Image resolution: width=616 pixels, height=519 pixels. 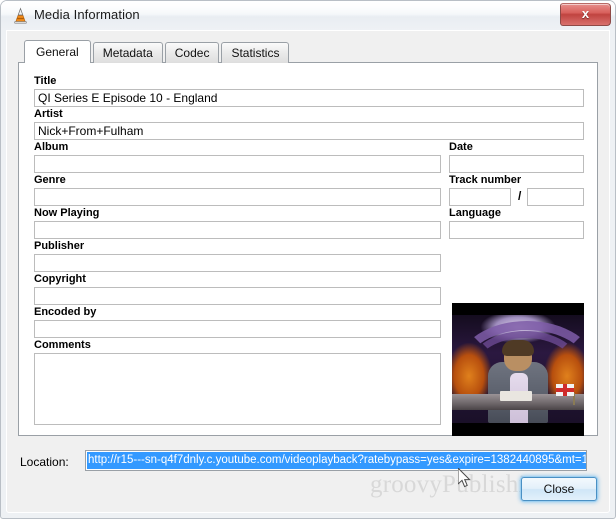 I want to click on cover-papers, so click(x=516, y=396).